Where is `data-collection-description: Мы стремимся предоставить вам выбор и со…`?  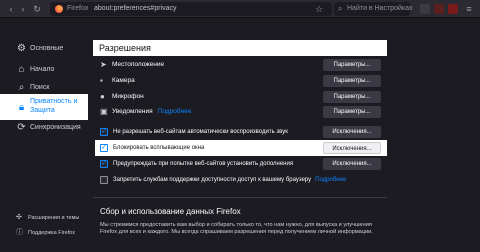
data-collection-description: Мы стремимся предоставить вам выбор и со… is located at coordinates (236, 228).